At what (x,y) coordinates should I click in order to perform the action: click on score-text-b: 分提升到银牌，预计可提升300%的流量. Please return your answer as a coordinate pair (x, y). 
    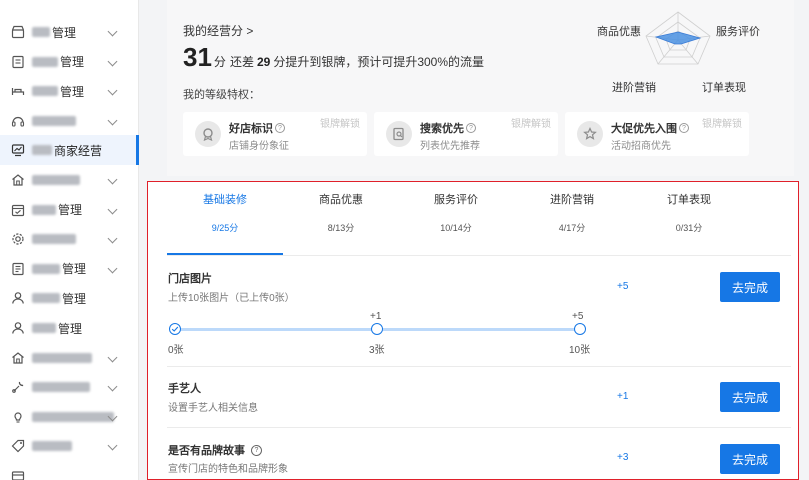
    Looking at the image, I should click on (379, 62).